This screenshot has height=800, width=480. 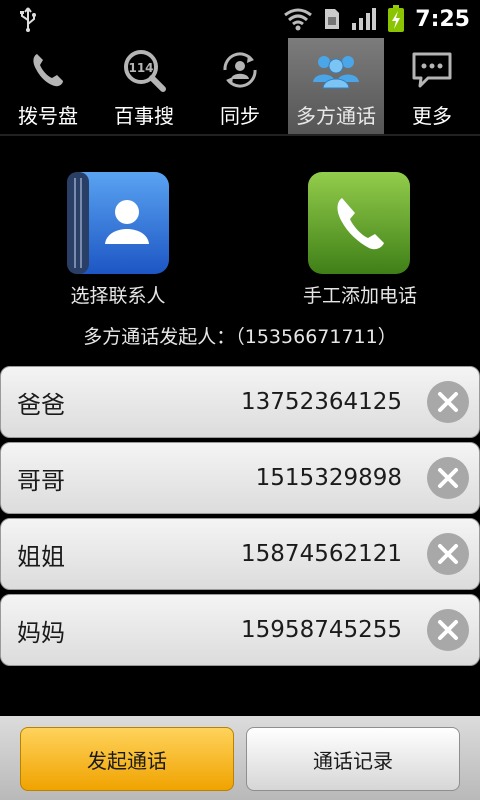 I want to click on participant-number: 15874562121, so click(x=321, y=554).